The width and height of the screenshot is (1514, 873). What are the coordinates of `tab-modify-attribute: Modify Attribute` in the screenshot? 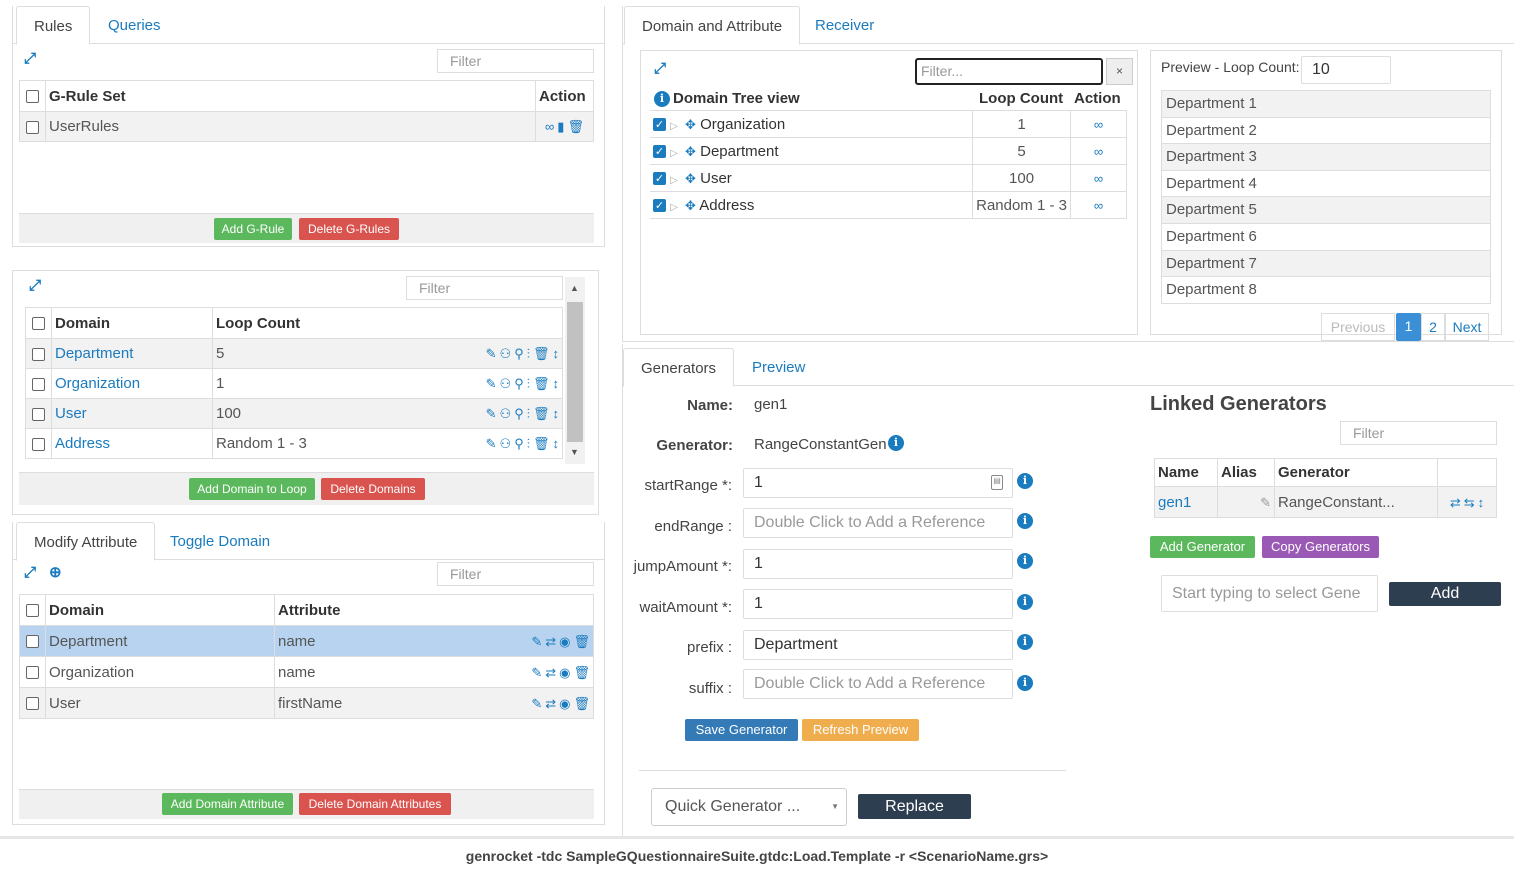 It's located at (86, 541).